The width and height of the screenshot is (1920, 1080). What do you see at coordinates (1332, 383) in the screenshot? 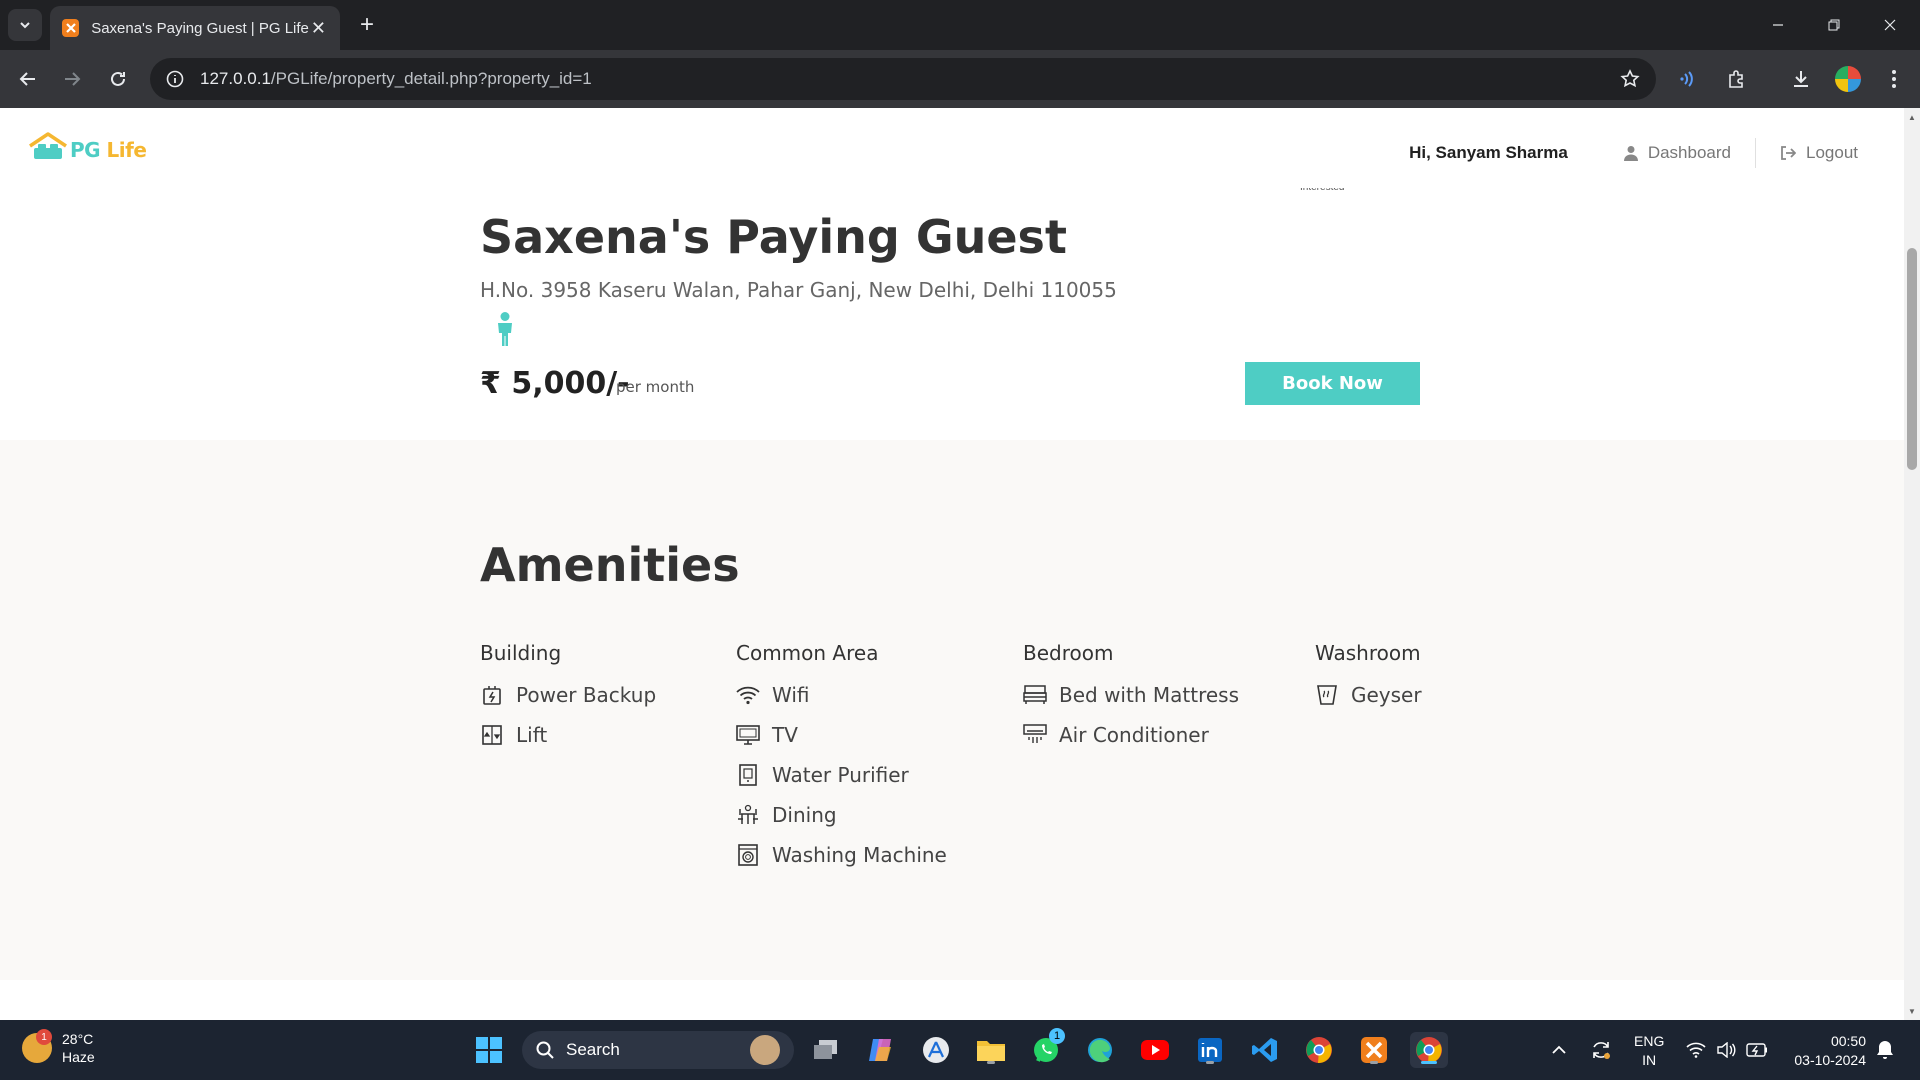
I see `book-now-button: Book Now` at bounding box center [1332, 383].